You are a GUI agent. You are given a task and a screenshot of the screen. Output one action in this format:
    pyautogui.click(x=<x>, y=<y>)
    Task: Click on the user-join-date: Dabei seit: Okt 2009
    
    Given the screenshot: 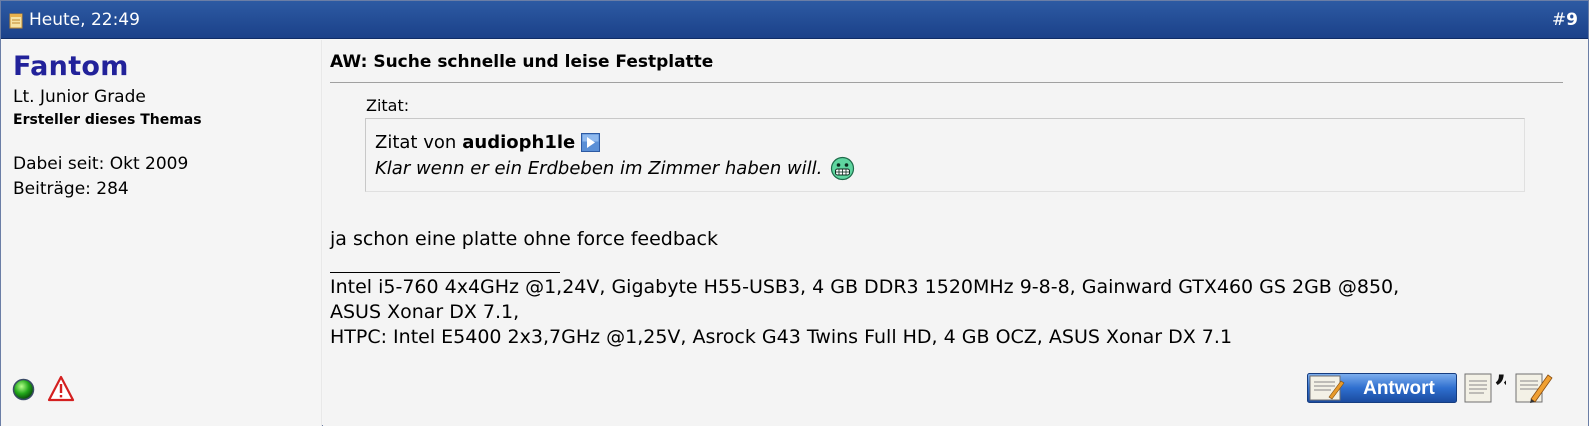 What is the action you would take?
    pyautogui.click(x=101, y=164)
    